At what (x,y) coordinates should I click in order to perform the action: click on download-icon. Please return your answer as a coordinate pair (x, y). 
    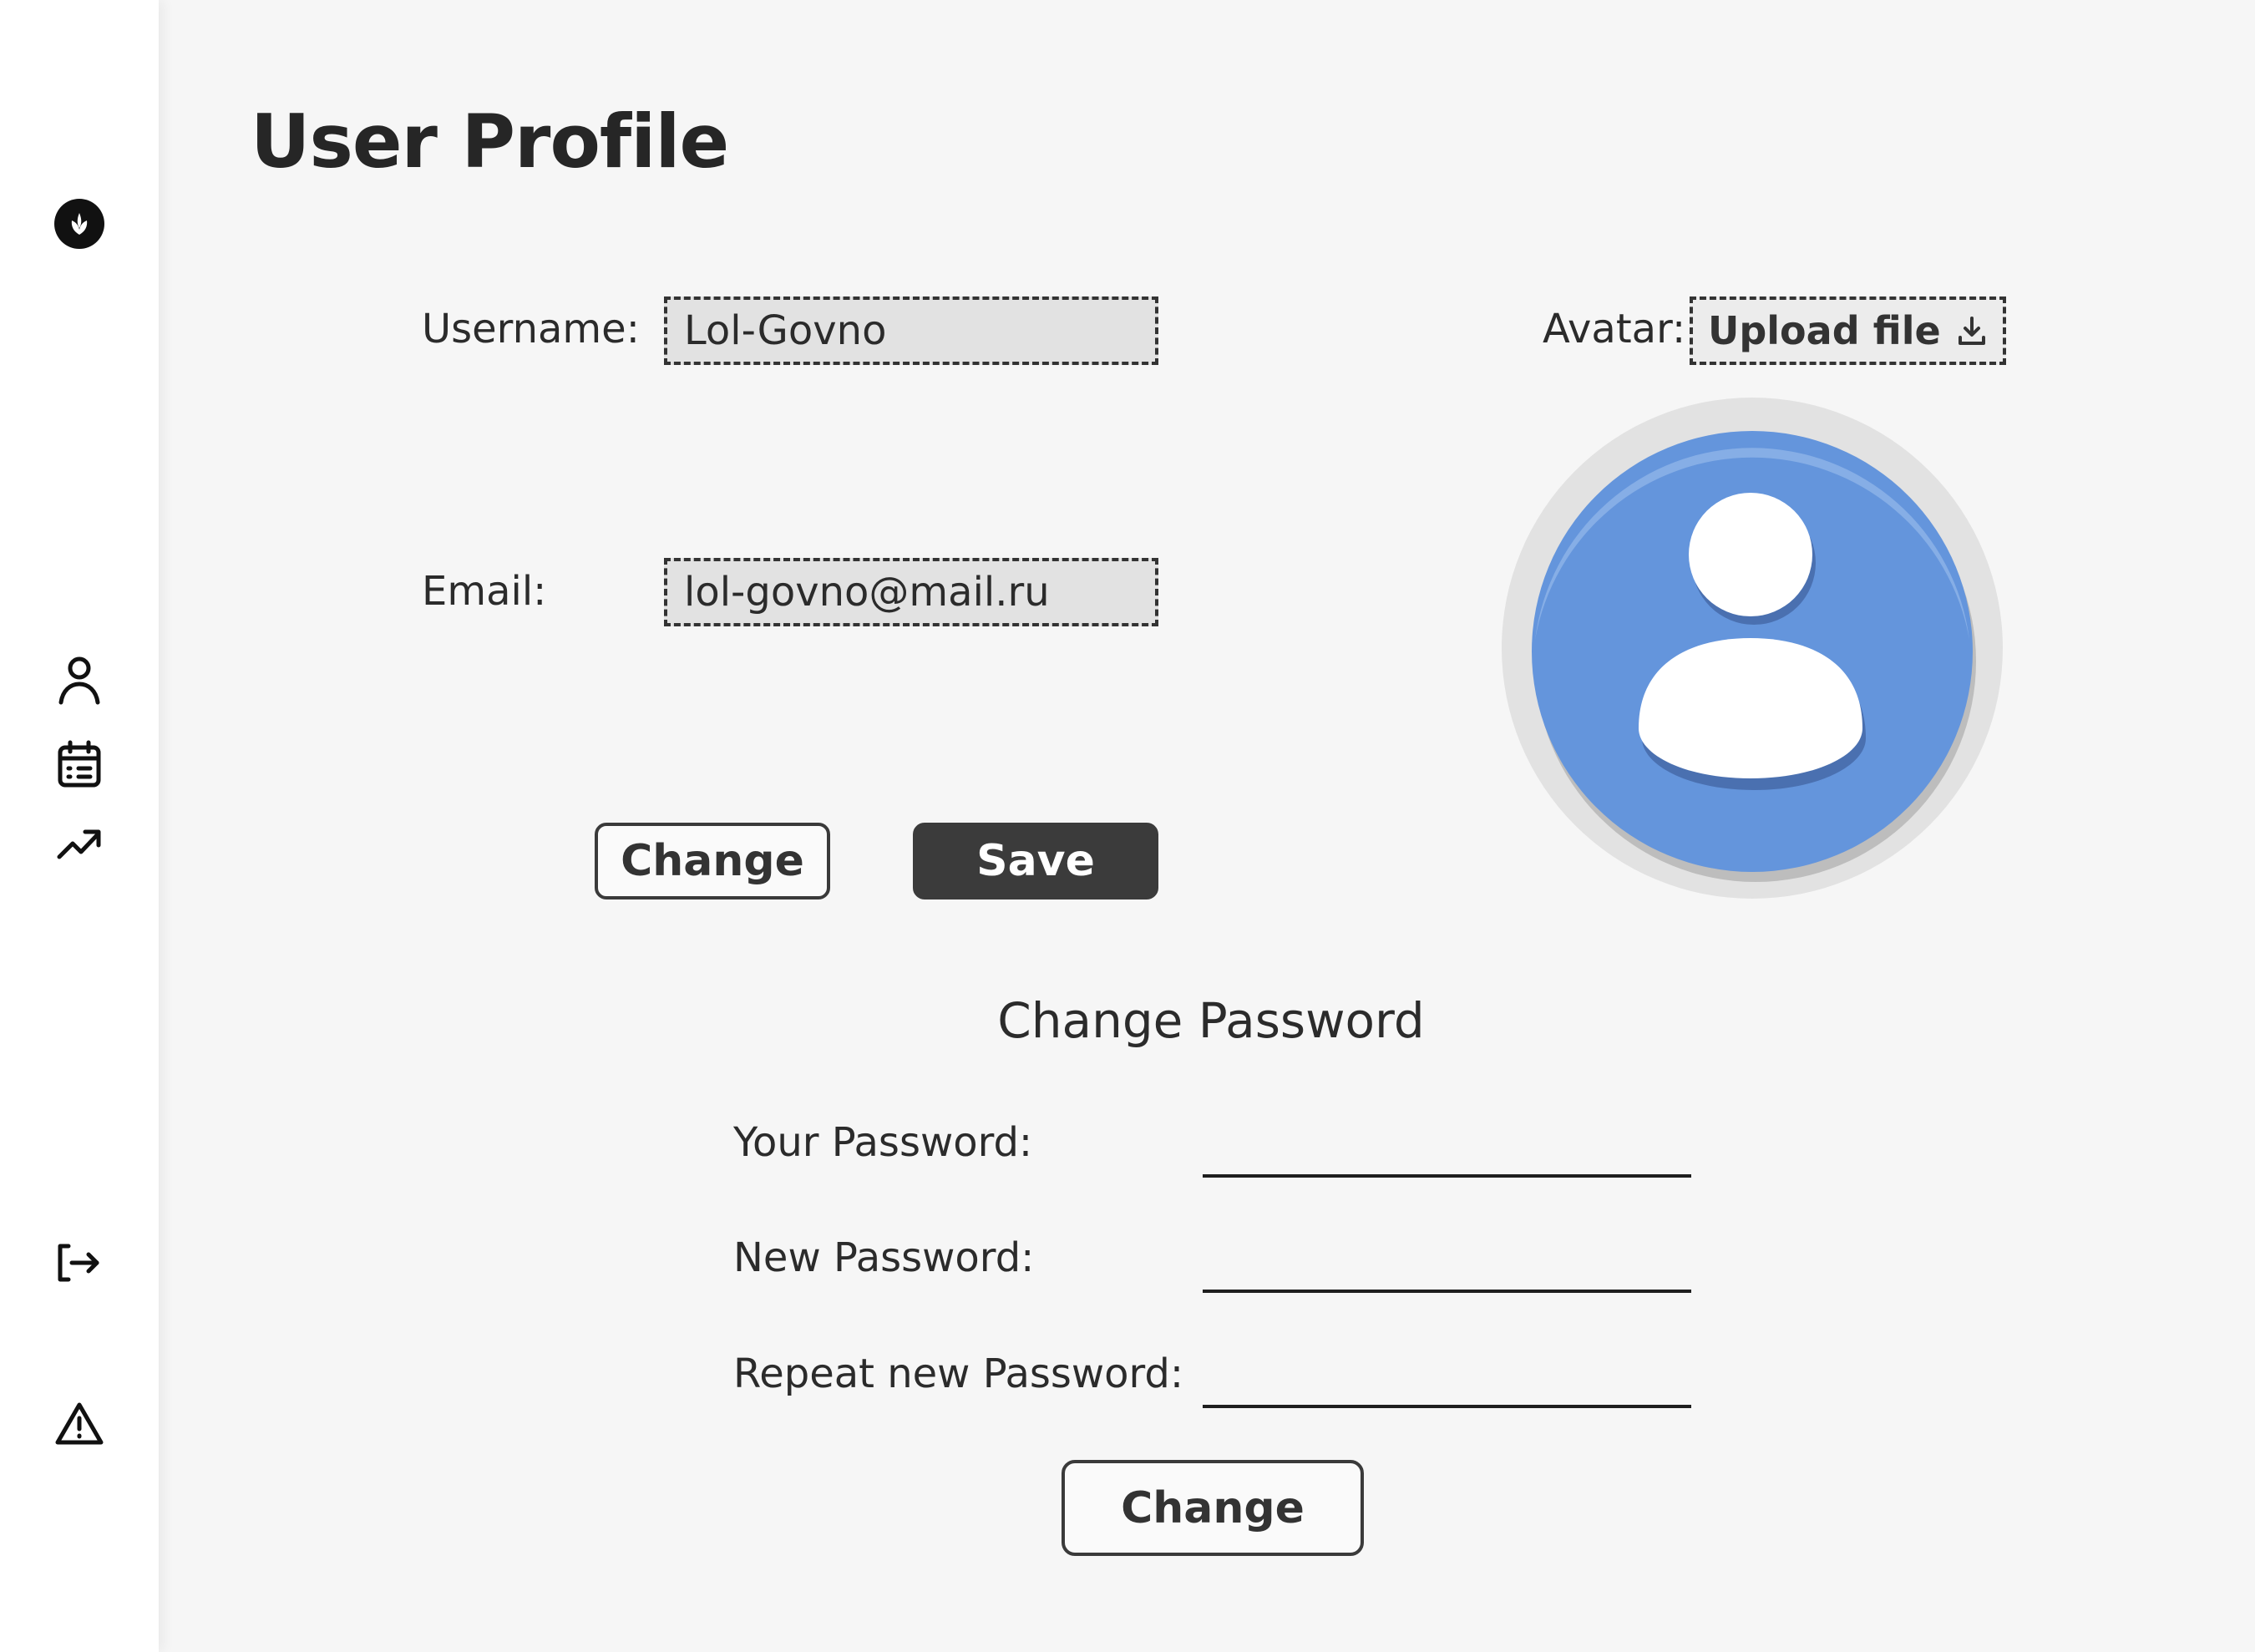
    Looking at the image, I should click on (1972, 331).